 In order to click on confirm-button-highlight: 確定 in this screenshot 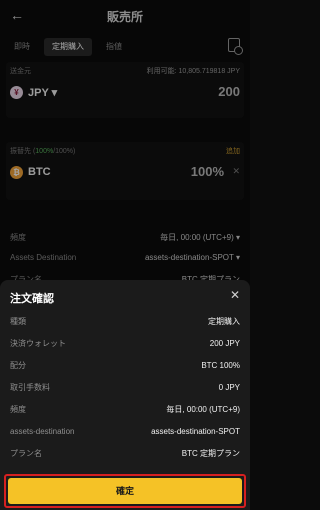, I will do `click(125, 491)`.